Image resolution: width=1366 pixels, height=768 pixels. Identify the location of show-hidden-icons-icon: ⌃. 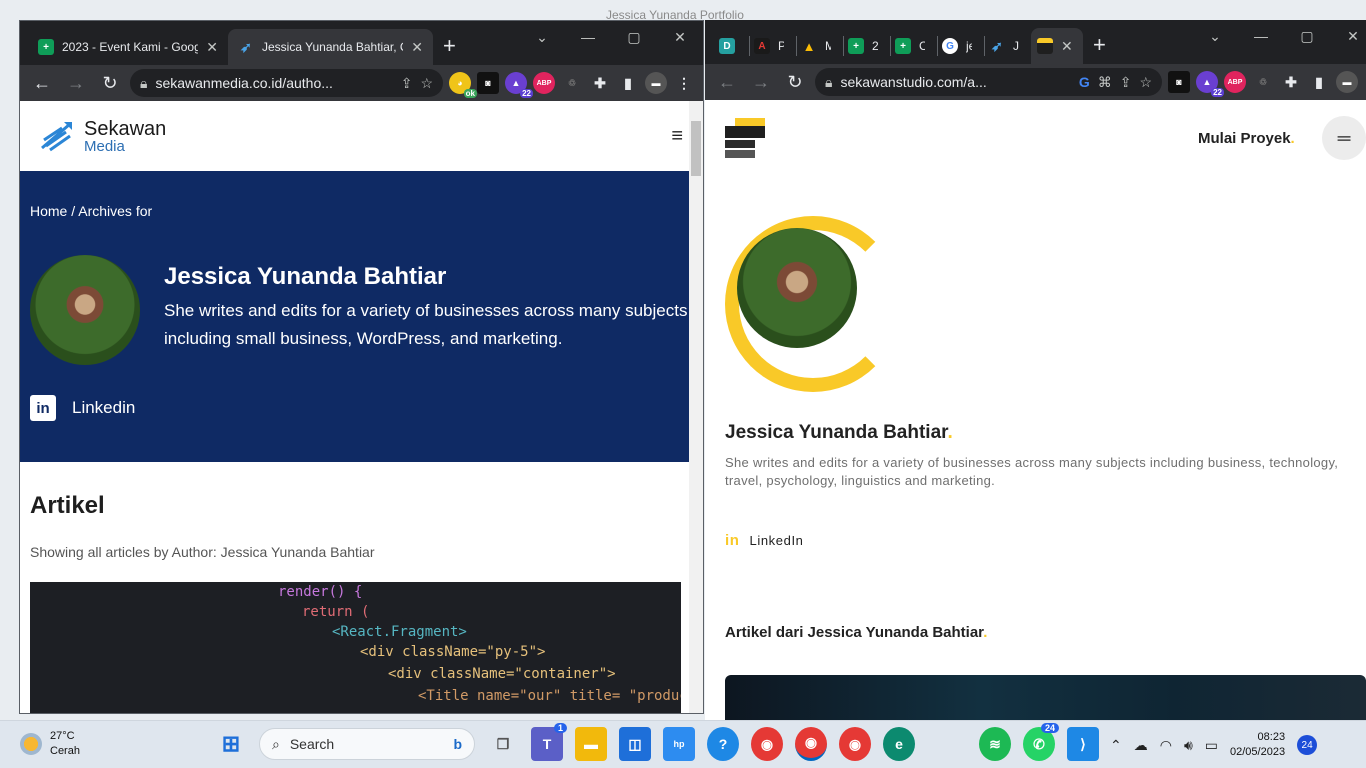
(1116, 745).